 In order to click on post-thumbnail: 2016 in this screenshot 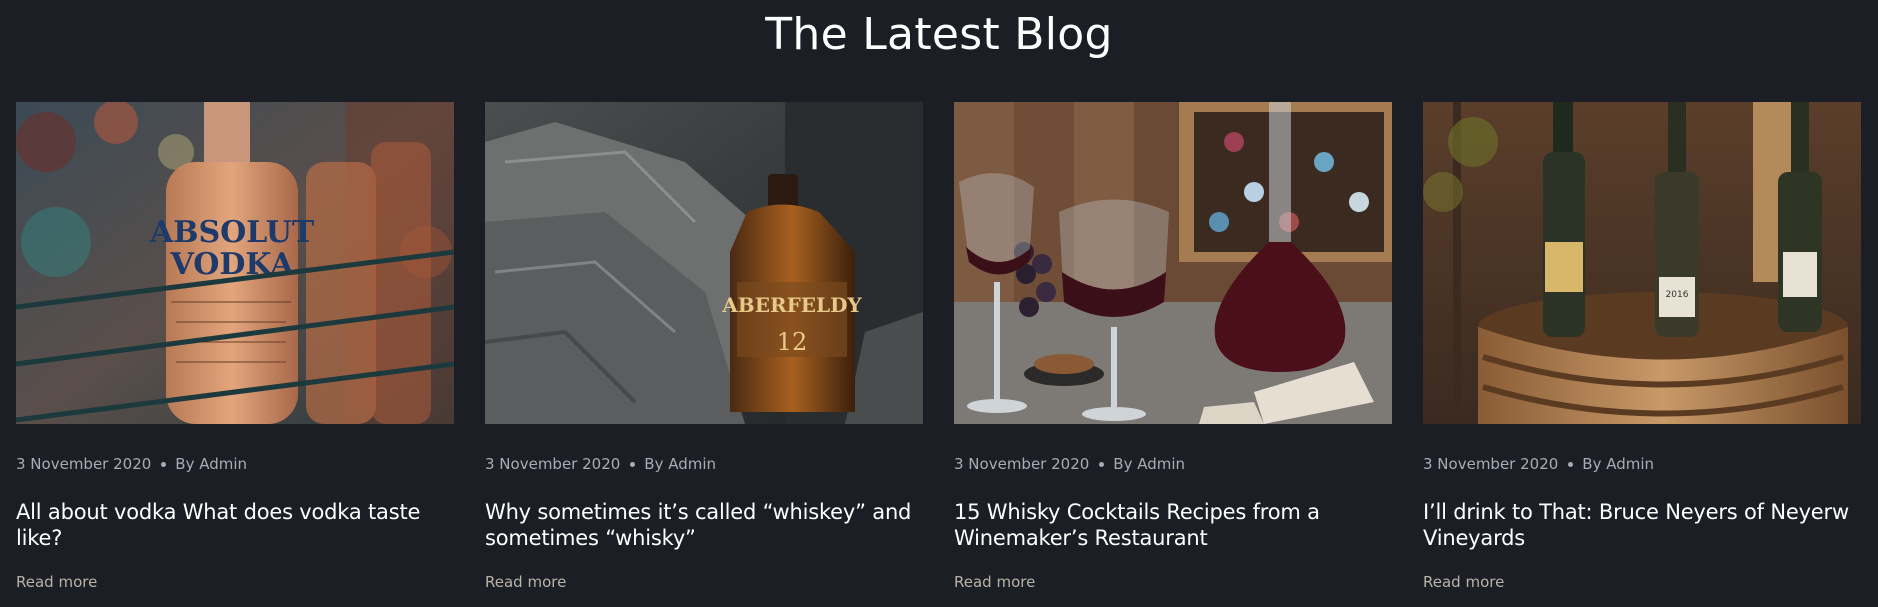, I will do `click(1642, 263)`.